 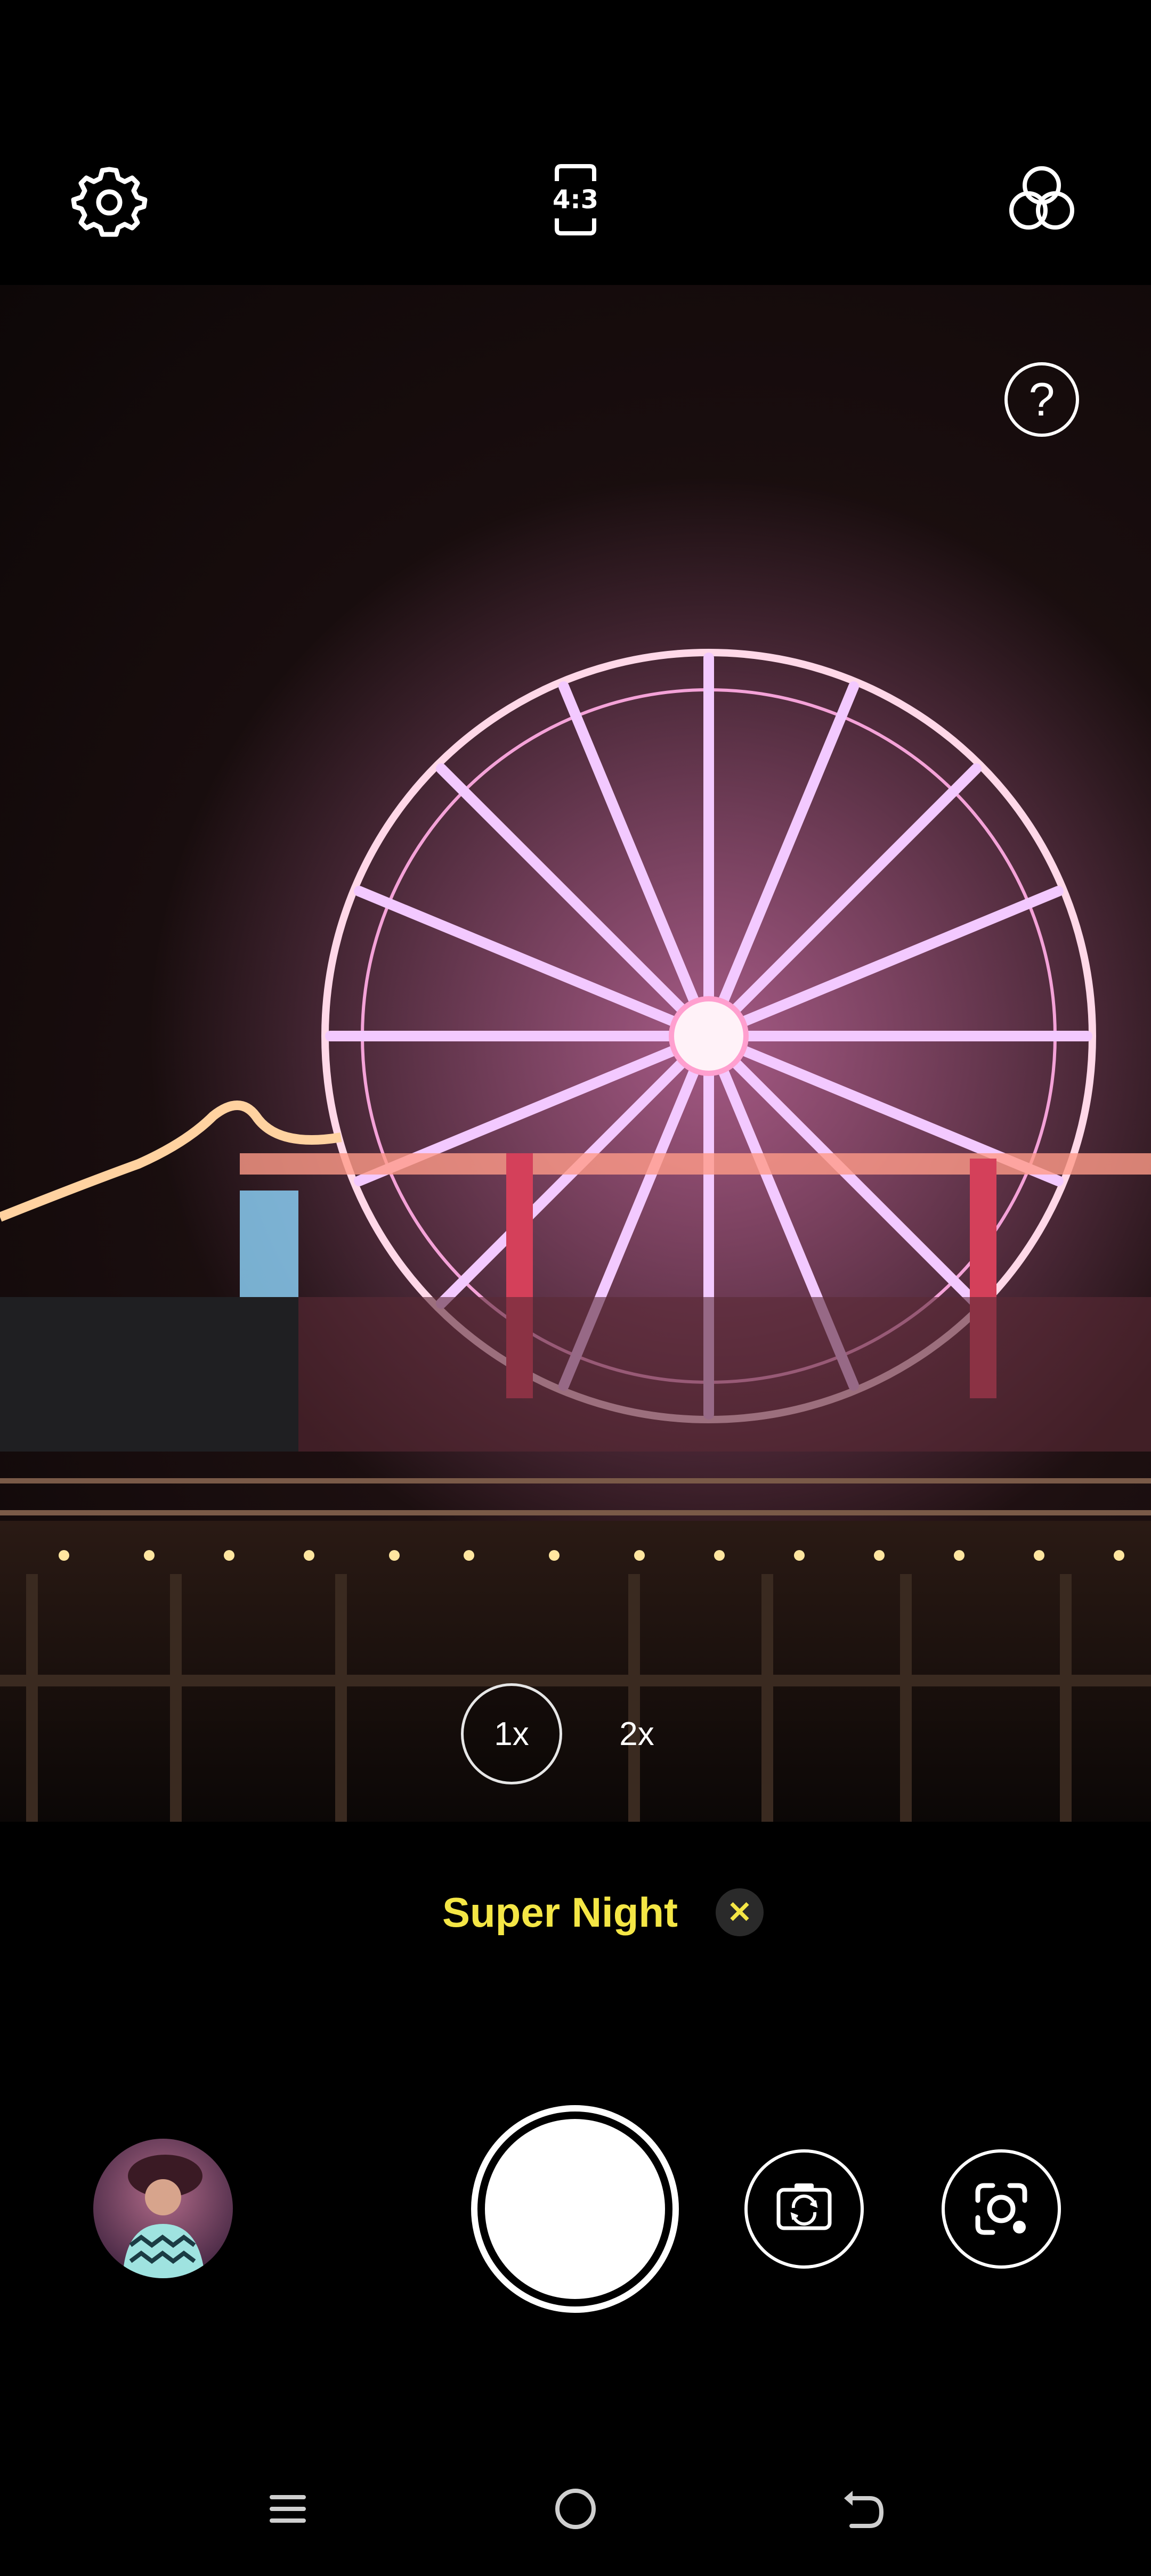 I want to click on menu-icon, so click(x=288, y=2509).